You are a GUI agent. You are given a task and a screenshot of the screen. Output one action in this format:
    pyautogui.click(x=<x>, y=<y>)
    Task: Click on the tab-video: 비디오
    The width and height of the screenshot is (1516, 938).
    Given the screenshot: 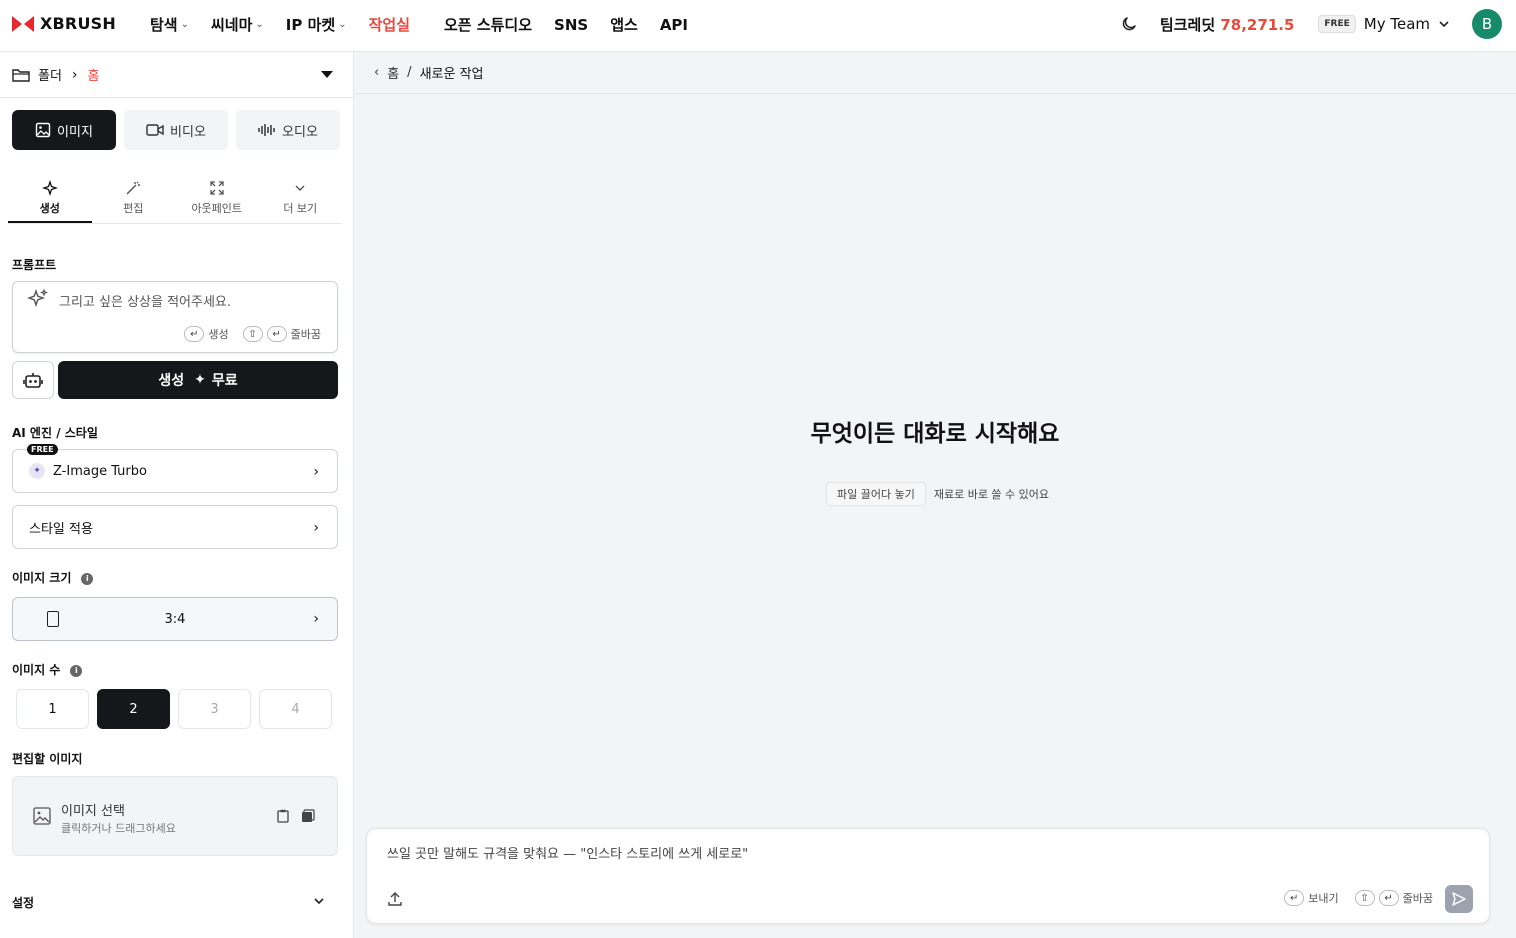 What is the action you would take?
    pyautogui.click(x=176, y=130)
    